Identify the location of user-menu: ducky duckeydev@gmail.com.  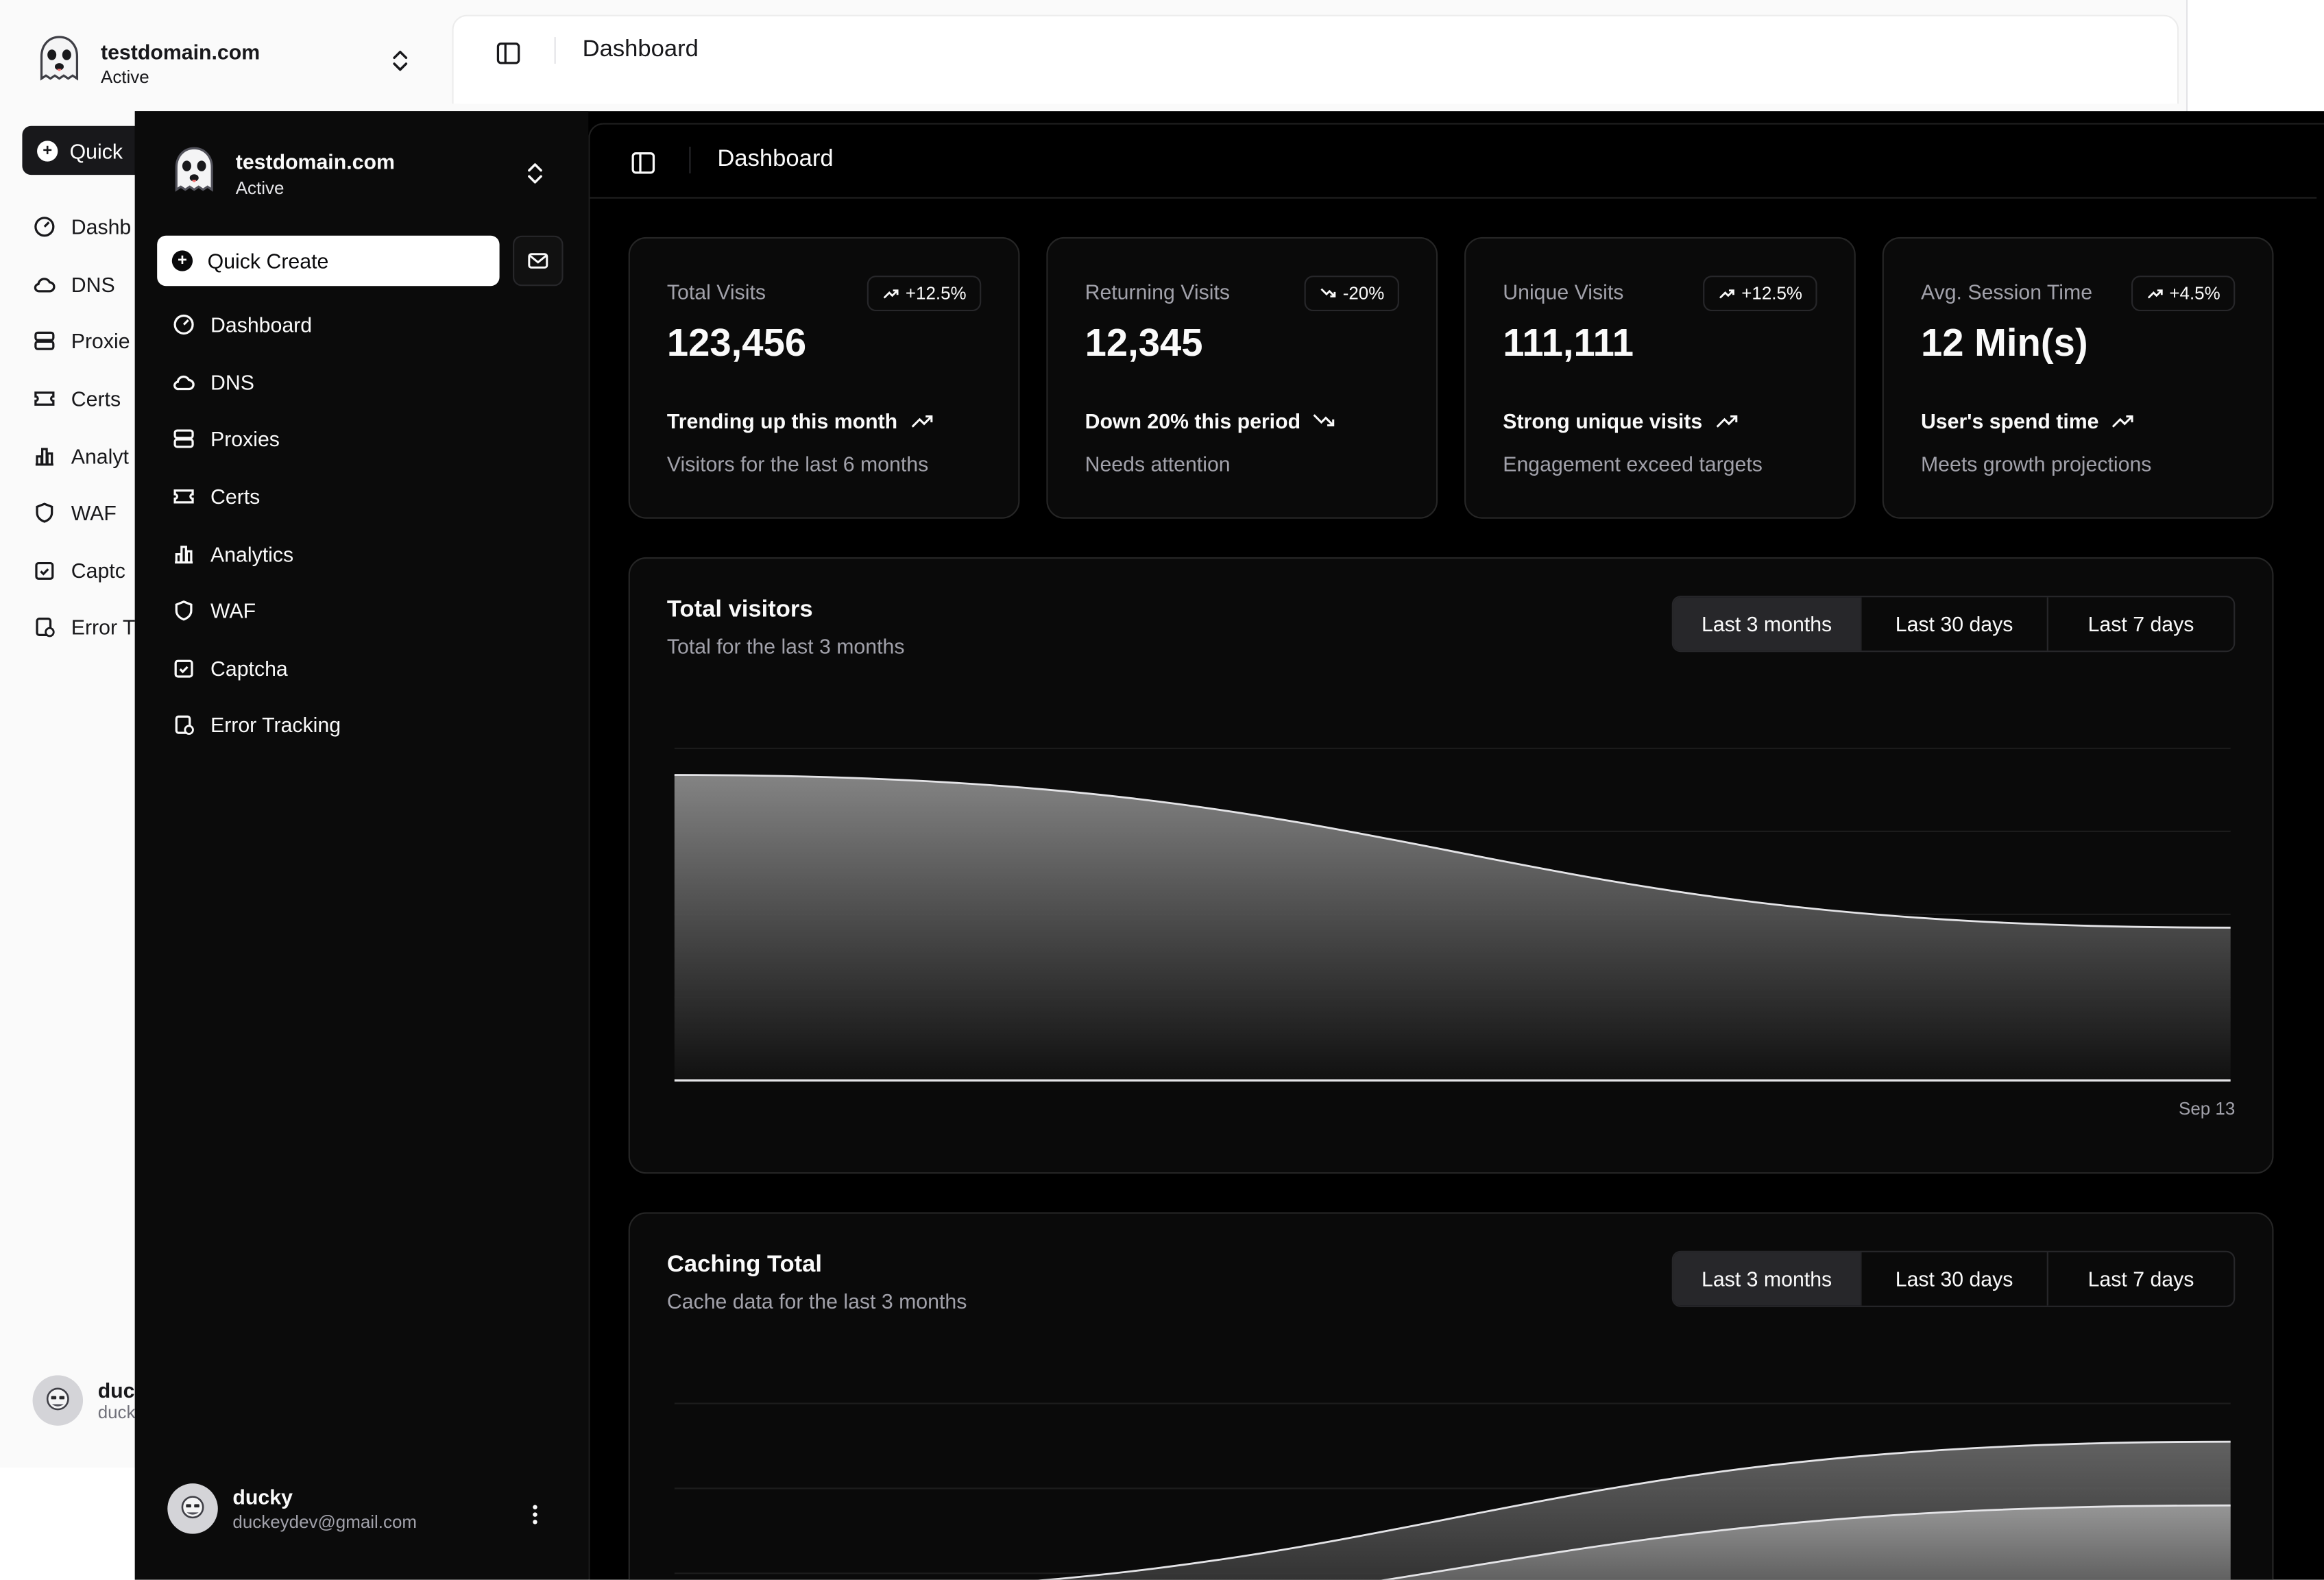
(292, 1508).